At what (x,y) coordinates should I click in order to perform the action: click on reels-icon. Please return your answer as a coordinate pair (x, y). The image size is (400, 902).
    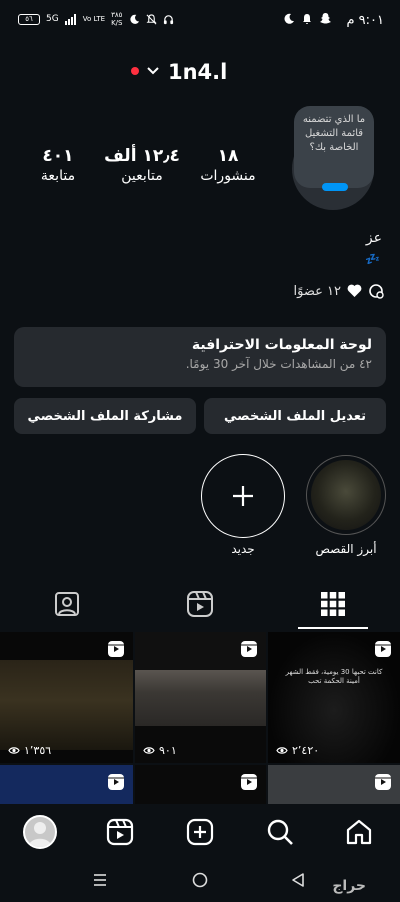
    Looking at the image, I should click on (120, 832).